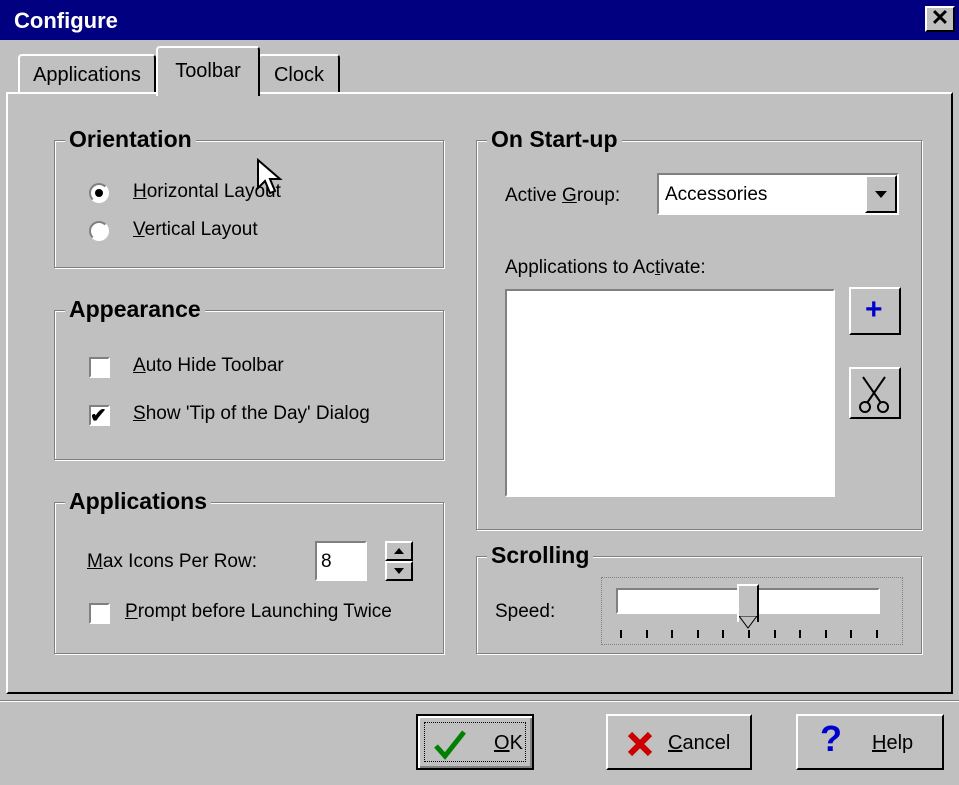 The image size is (959, 785). I want to click on window-title: Configure, so click(66, 20).